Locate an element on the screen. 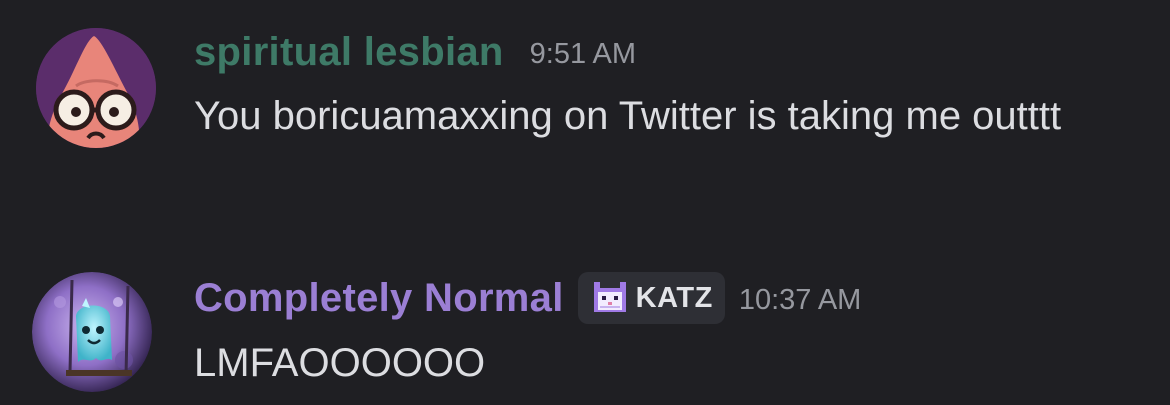  timestamp: 10:37 AM is located at coordinates (800, 299).